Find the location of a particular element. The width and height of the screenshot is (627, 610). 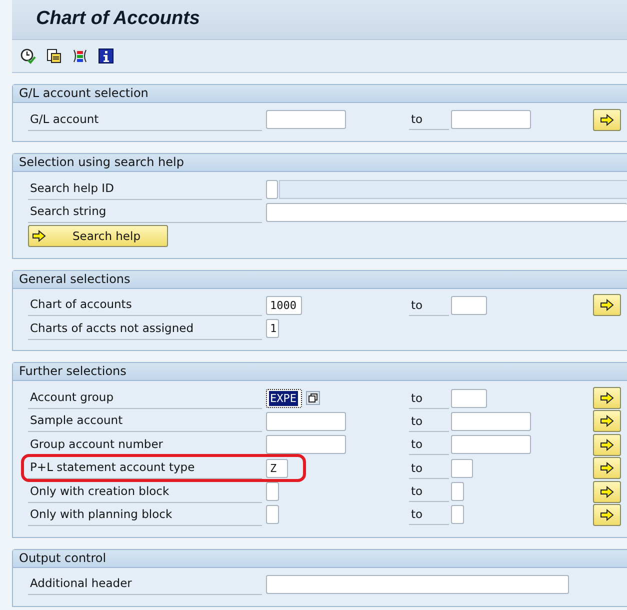

section-header: G/L account selection is located at coordinates (320, 94).